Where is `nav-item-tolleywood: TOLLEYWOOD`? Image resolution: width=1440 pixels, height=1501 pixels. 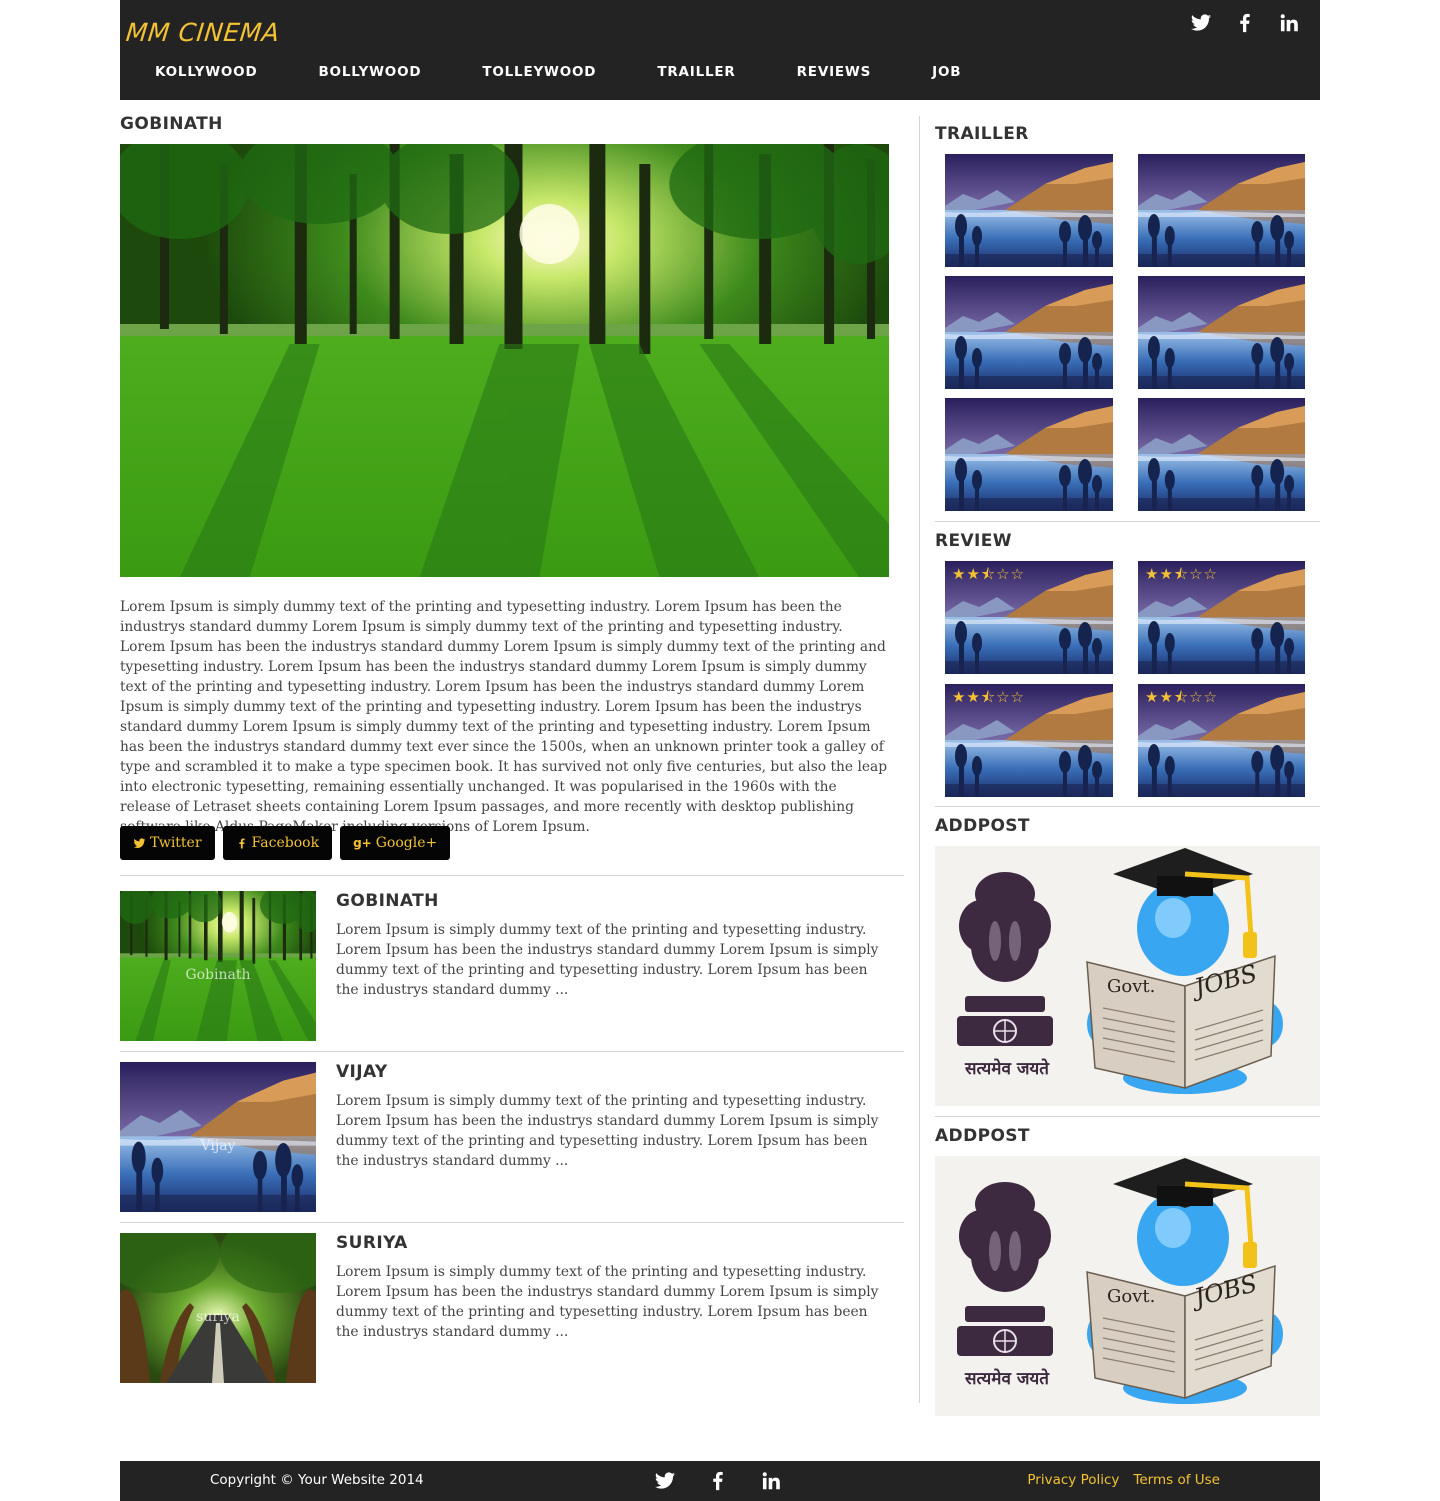 nav-item-tolleywood: TOLLEYWOOD is located at coordinates (539, 75).